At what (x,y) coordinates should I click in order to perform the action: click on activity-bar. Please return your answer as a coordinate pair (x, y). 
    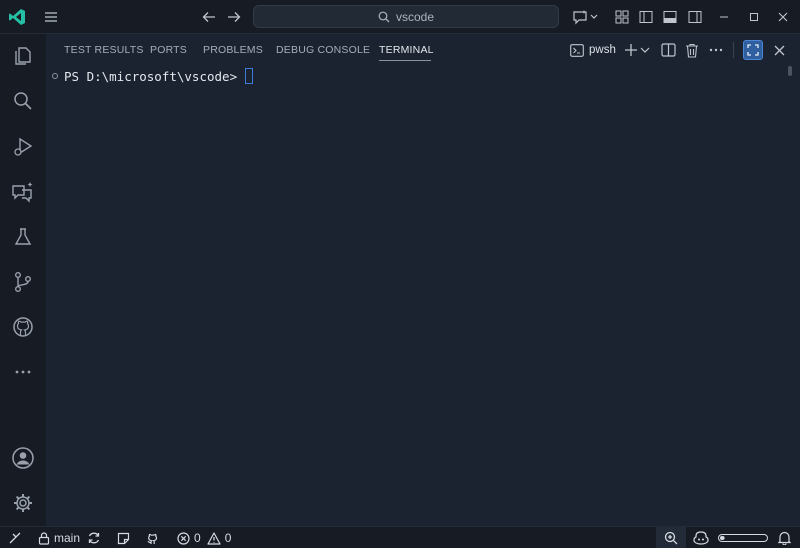
    Looking at the image, I should click on (23, 280).